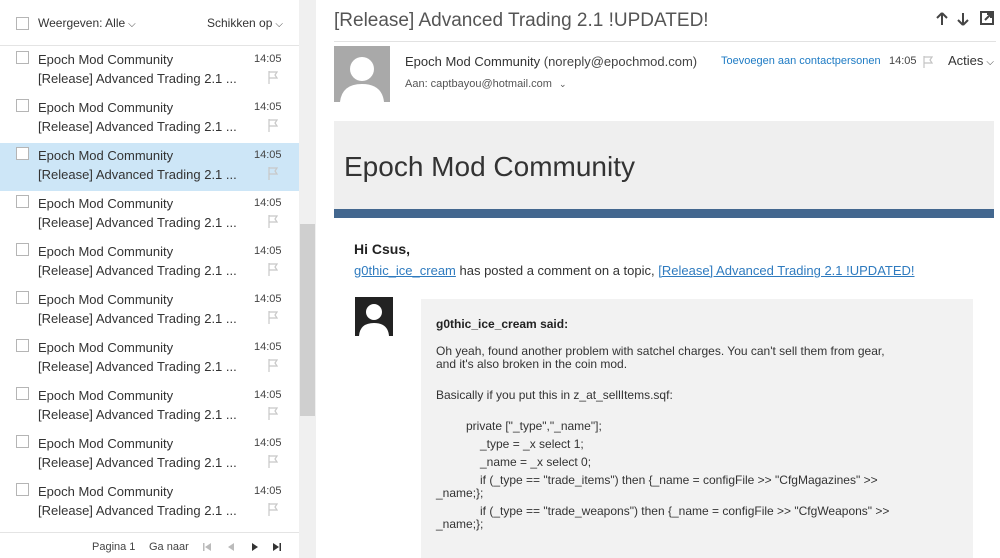 The width and height of the screenshot is (1000, 558). I want to click on first-page-icon, so click(207, 547).